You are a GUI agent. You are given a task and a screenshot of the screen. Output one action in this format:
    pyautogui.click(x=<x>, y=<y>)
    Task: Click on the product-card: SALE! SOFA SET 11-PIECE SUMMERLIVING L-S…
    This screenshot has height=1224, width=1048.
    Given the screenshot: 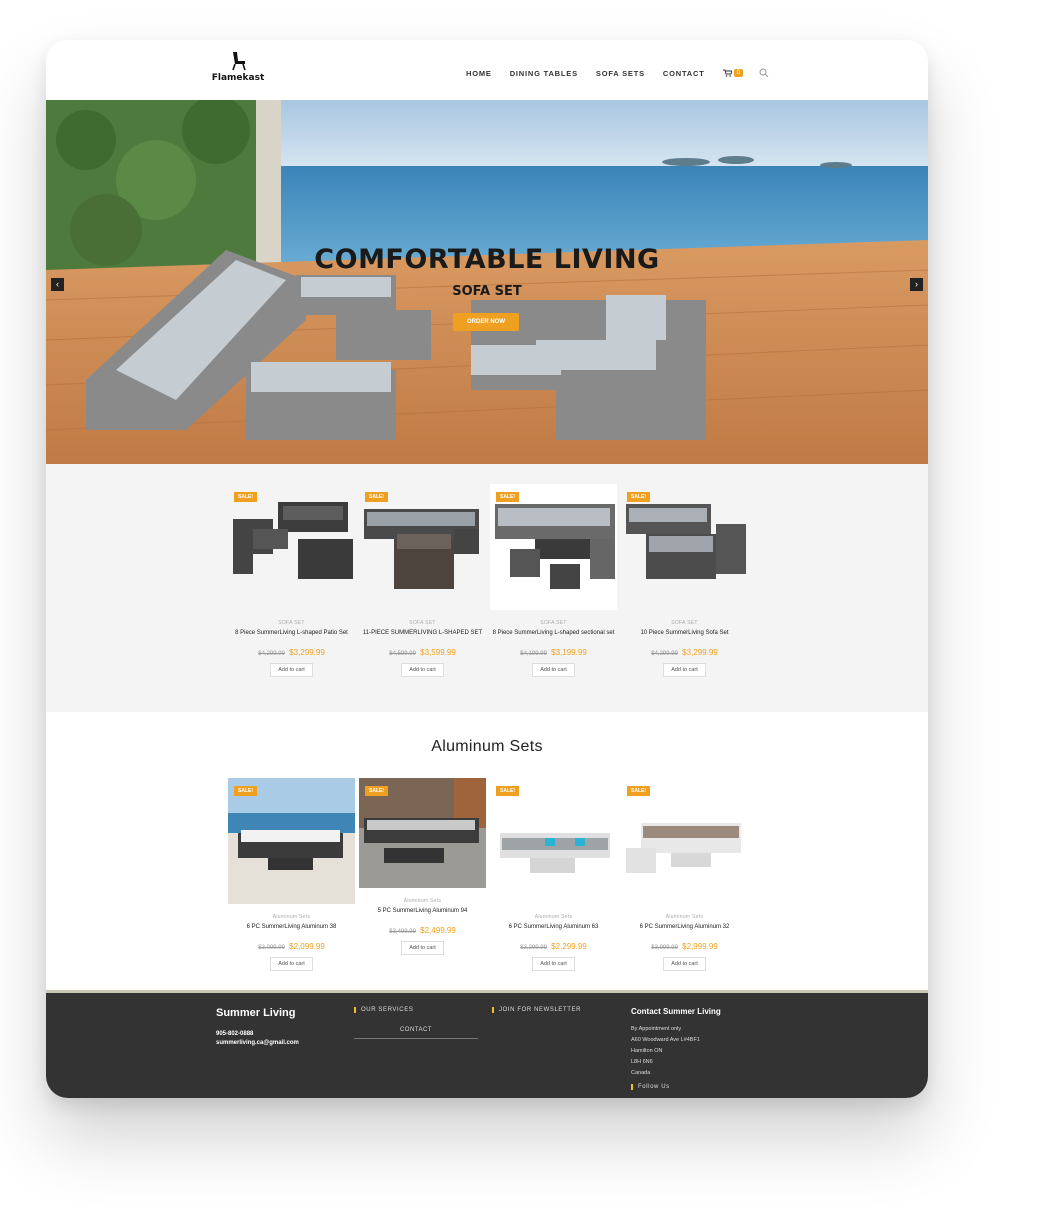 What is the action you would take?
    pyautogui.click(x=422, y=580)
    